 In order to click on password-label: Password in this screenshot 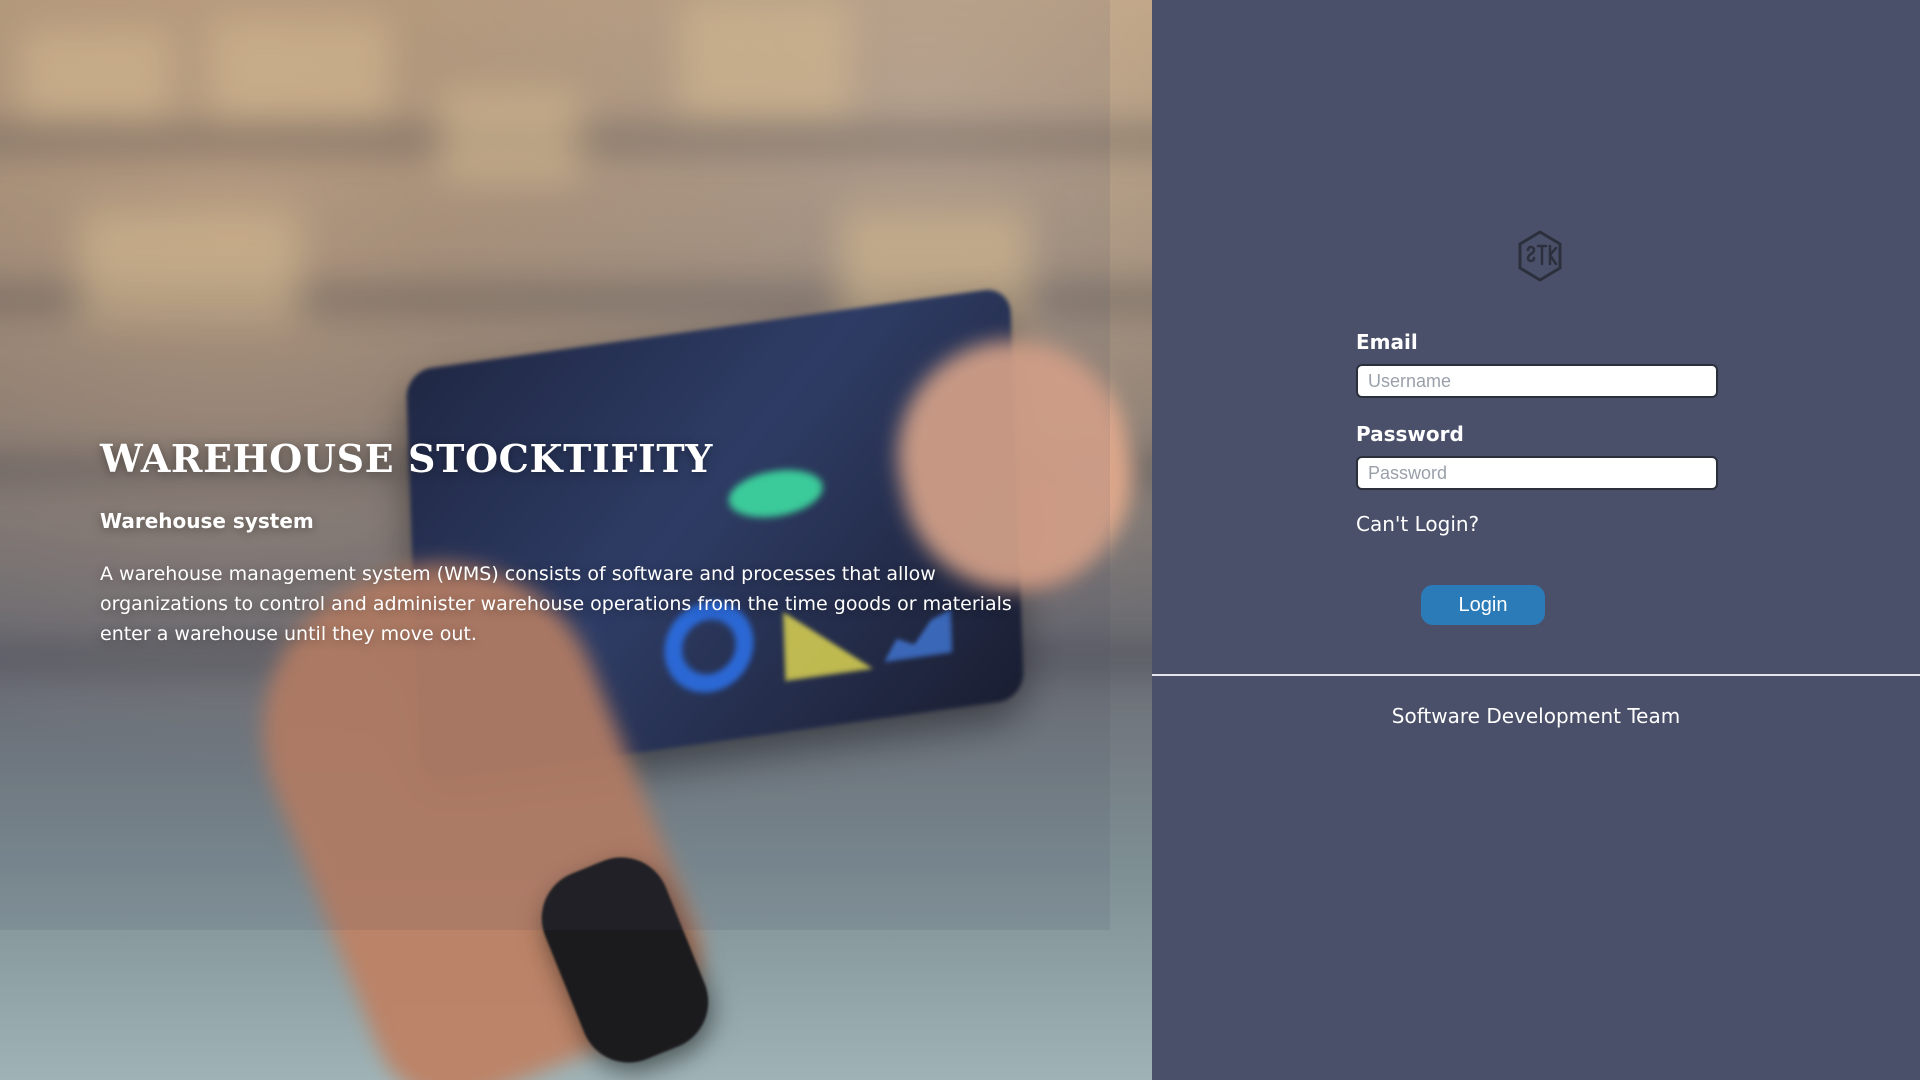, I will do `click(1410, 434)`.